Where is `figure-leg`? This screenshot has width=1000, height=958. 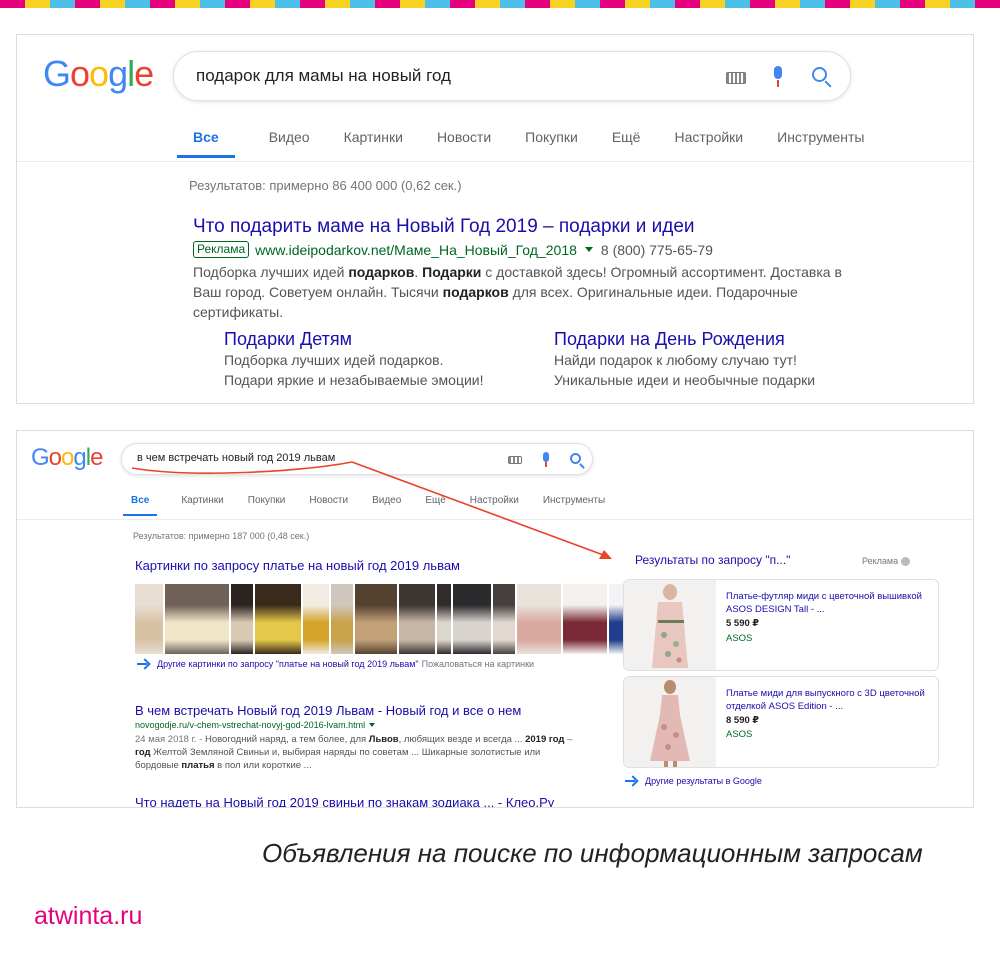
figure-leg is located at coordinates (675, 764).